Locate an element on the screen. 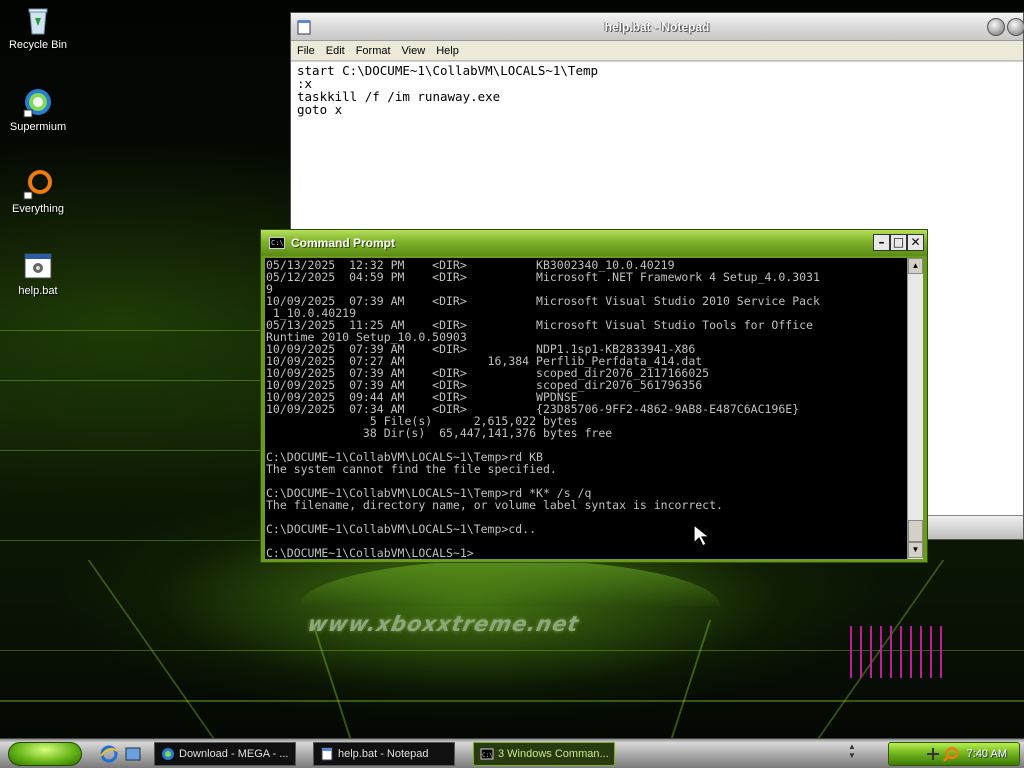 The image size is (1024, 768). everything-icon is located at coordinates (37, 185).